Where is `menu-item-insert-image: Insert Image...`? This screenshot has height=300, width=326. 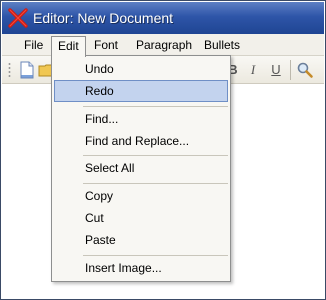
menu-item-insert-image: Insert Image... is located at coordinates (141, 268).